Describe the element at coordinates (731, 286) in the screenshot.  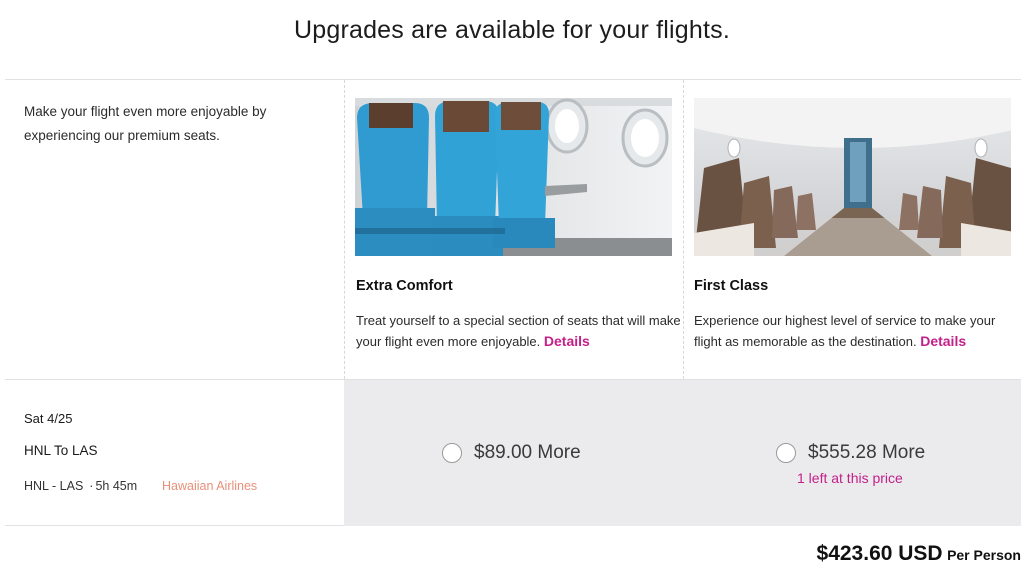
I see `first-class-title: First Class` at that location.